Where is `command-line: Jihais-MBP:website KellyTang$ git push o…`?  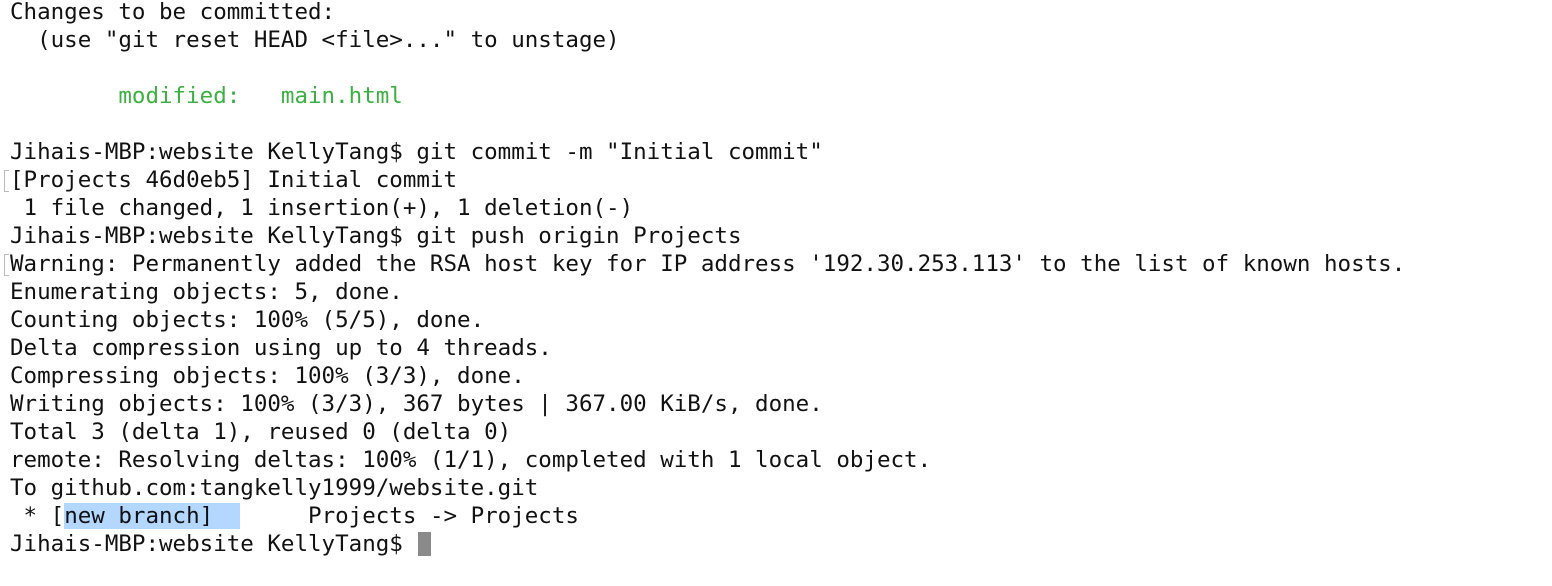
command-line: Jihais-MBP:website KellyTang$ git push o… is located at coordinates (376, 236).